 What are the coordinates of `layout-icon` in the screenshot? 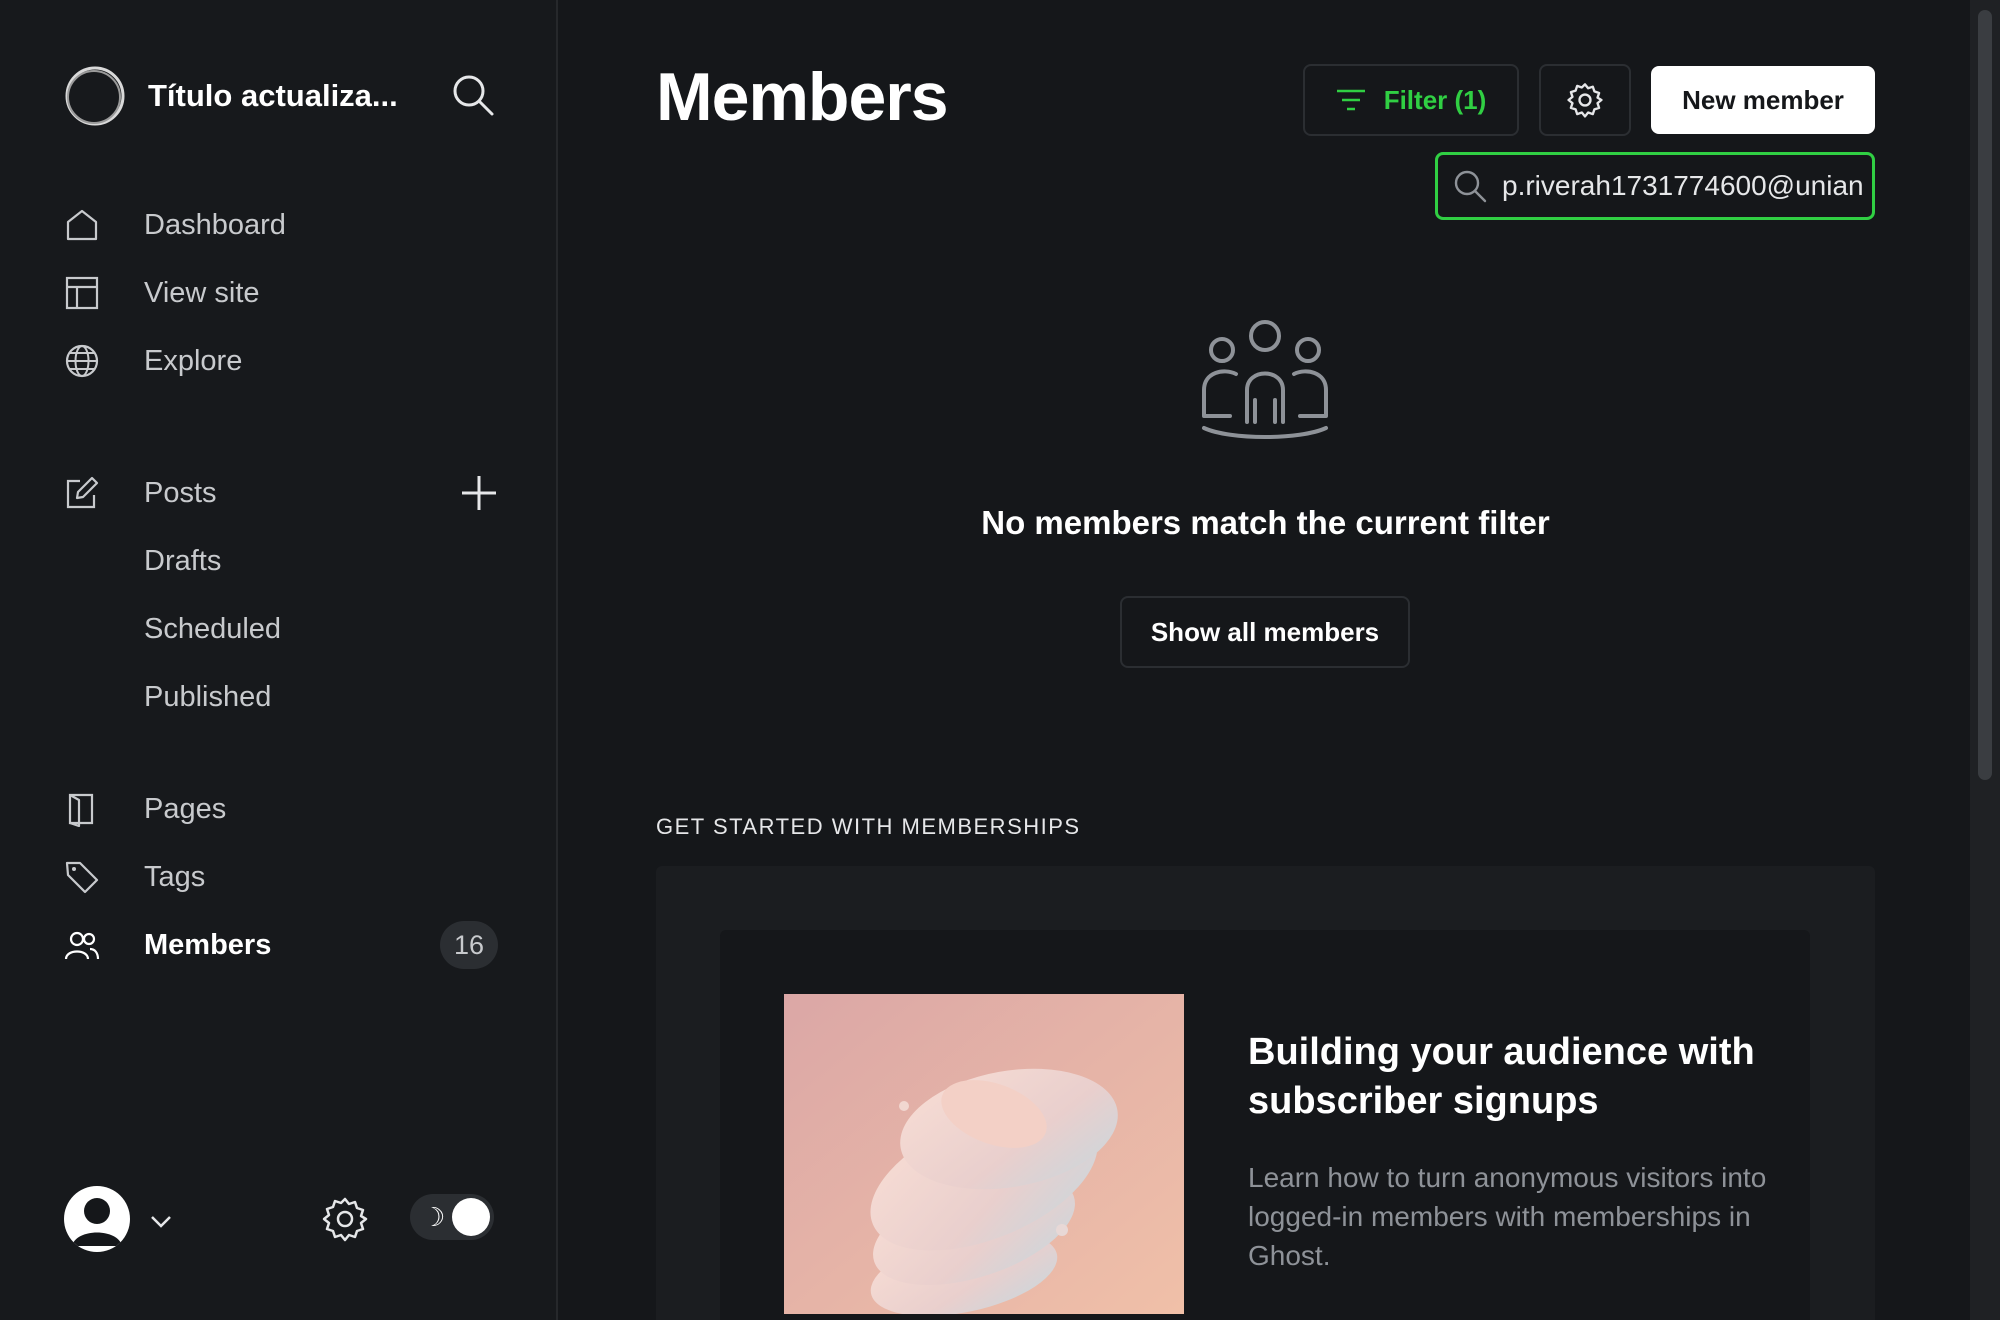 It's located at (94, 293).